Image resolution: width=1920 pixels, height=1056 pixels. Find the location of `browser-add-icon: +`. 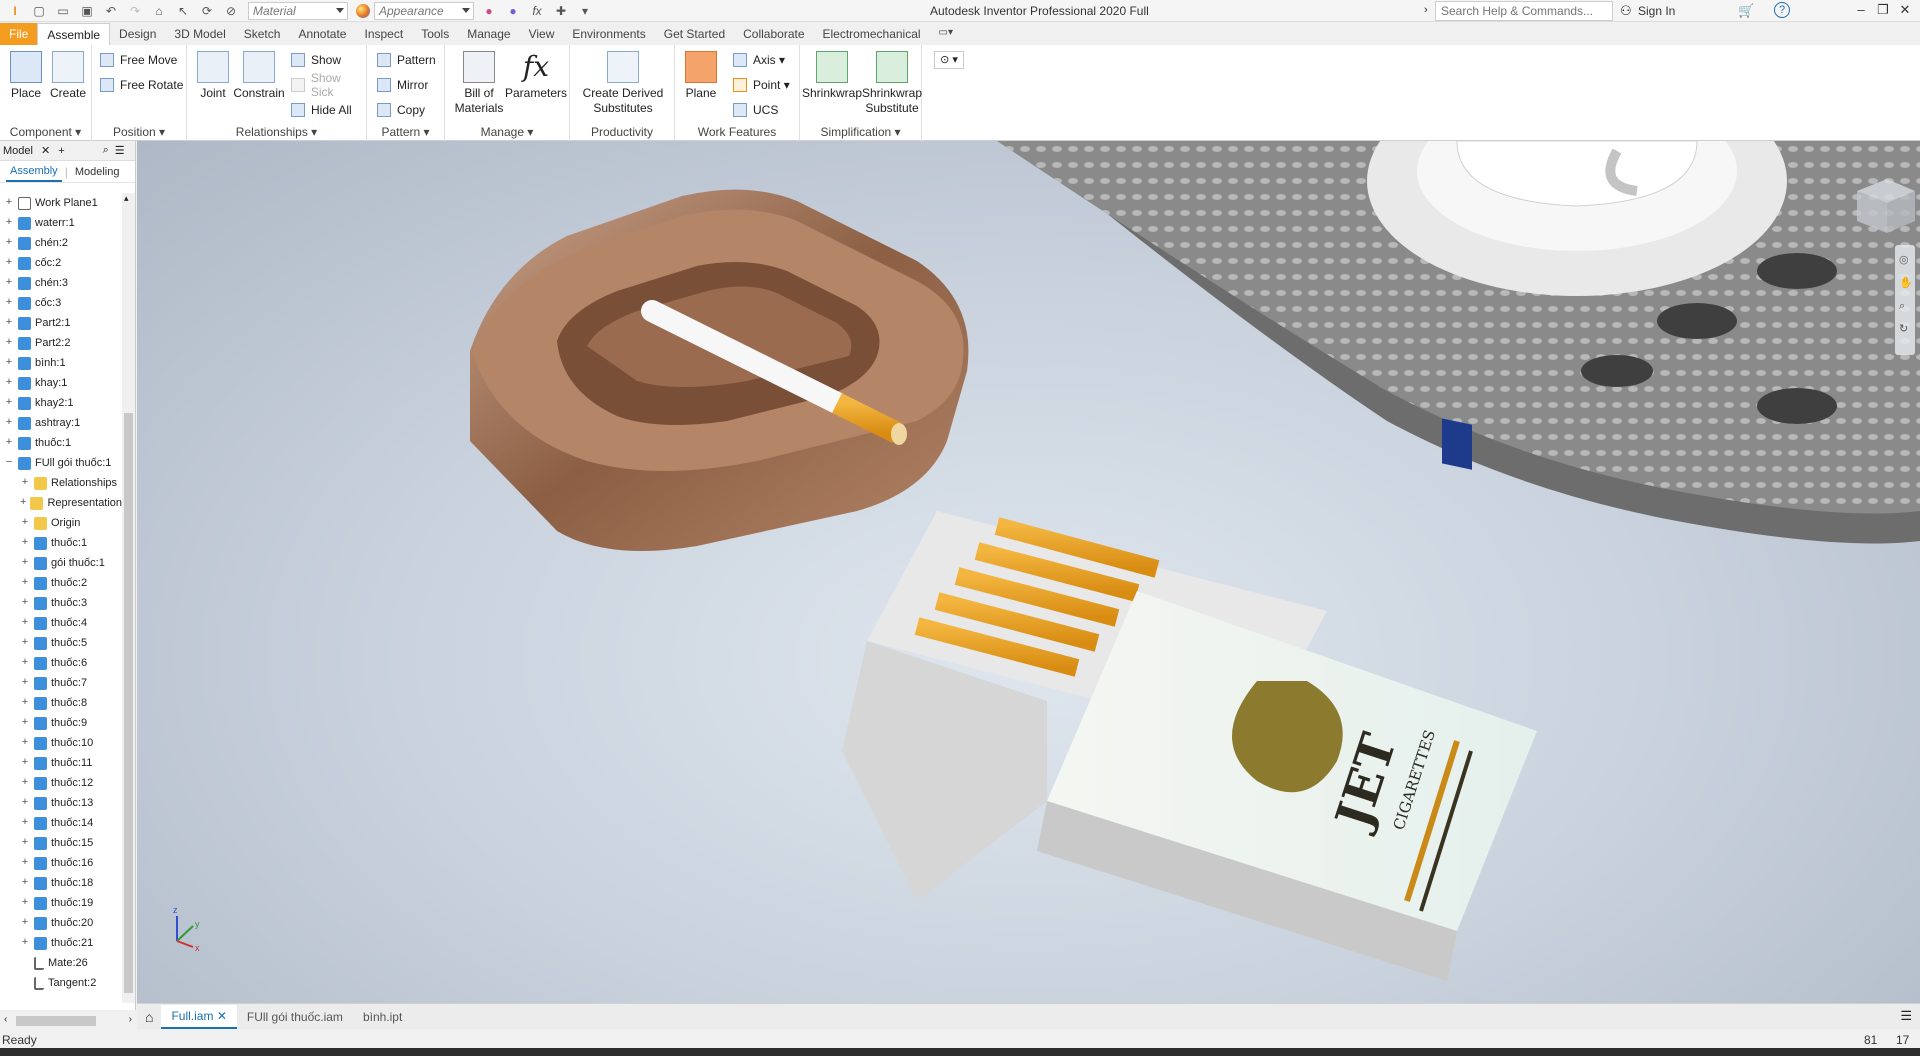

browser-add-icon: + is located at coordinates (61, 151).